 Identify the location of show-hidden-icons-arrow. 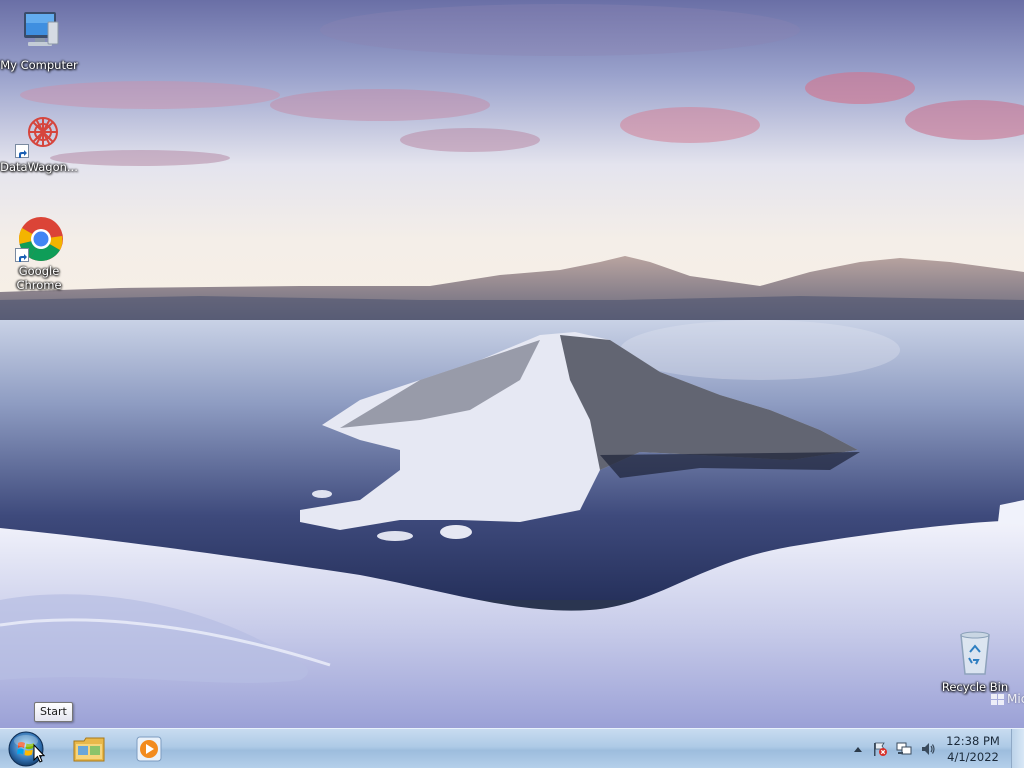
(858, 749).